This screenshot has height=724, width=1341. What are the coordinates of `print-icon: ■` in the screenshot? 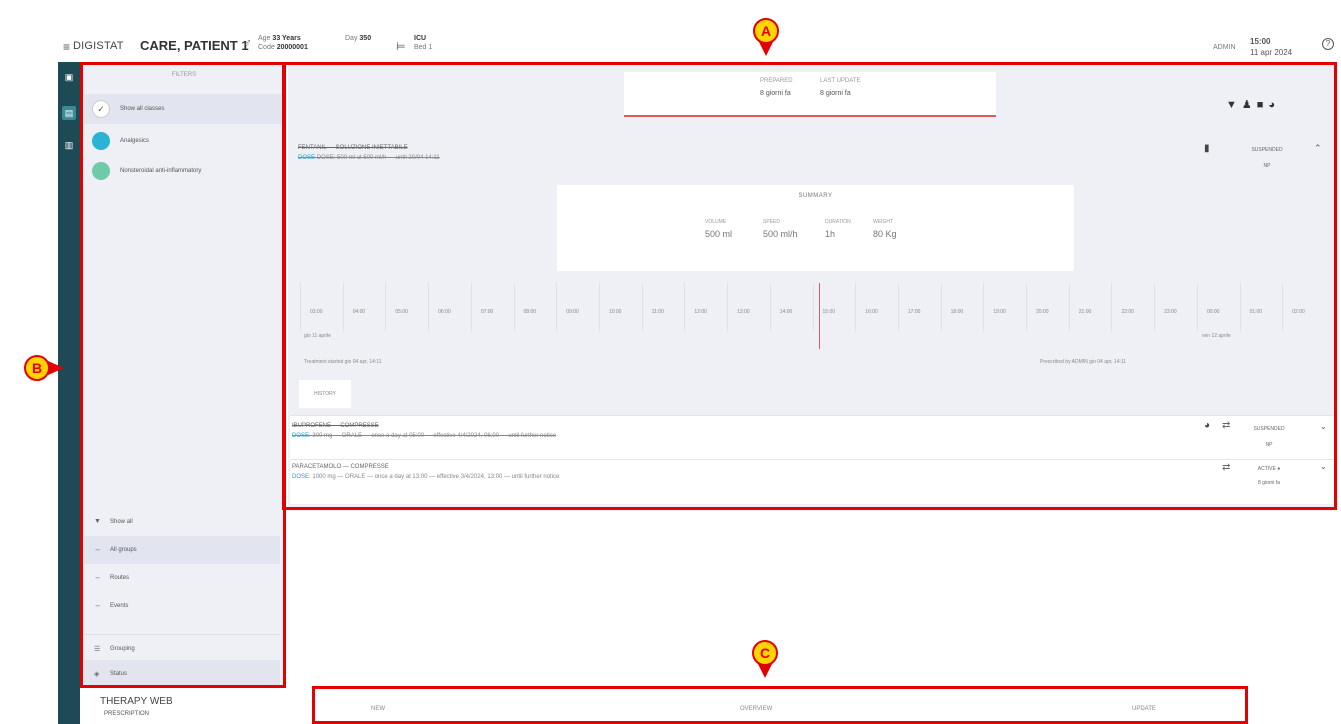 It's located at (1263, 105).